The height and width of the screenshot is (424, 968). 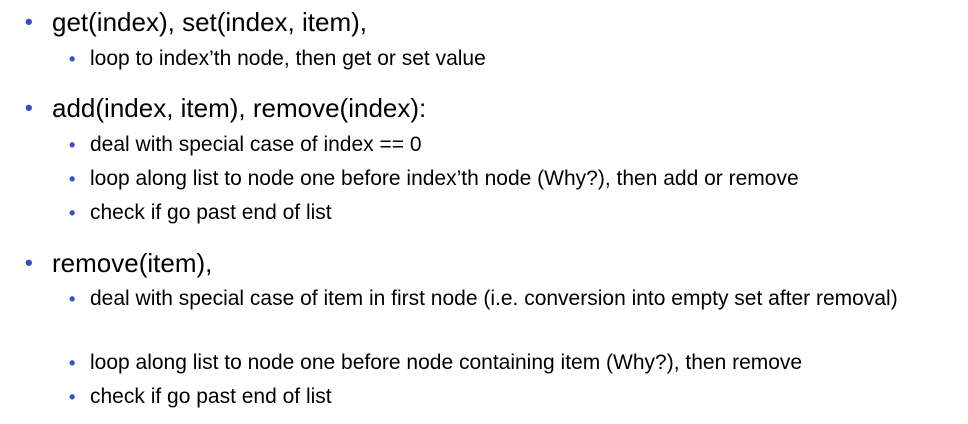 I want to click on heading-text: get(index), set(index, item),, so click(x=210, y=22).